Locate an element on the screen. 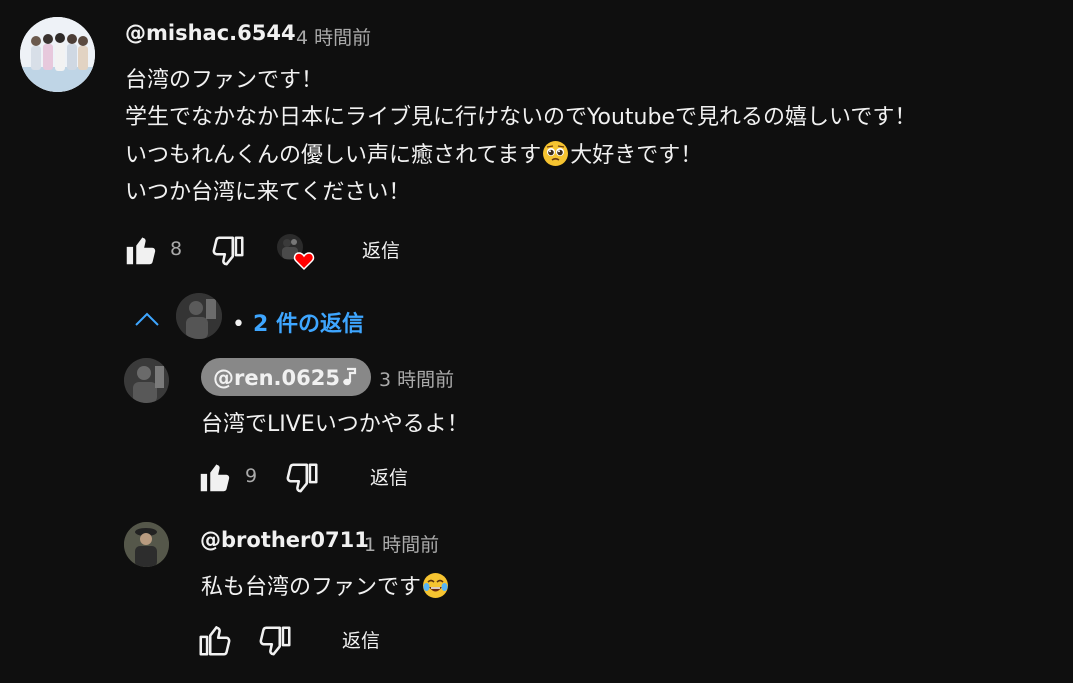  replier-avatar-preview is located at coordinates (199, 316).